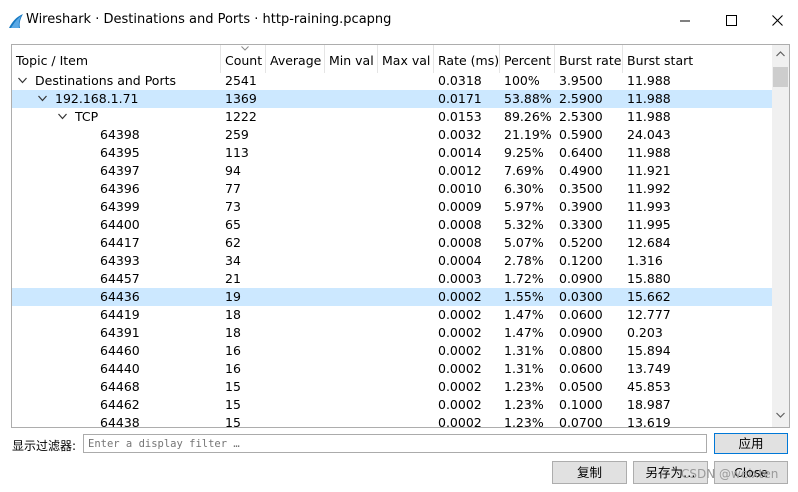  What do you see at coordinates (524, 278) in the screenshot?
I see `cell-percent: 1.72%` at bounding box center [524, 278].